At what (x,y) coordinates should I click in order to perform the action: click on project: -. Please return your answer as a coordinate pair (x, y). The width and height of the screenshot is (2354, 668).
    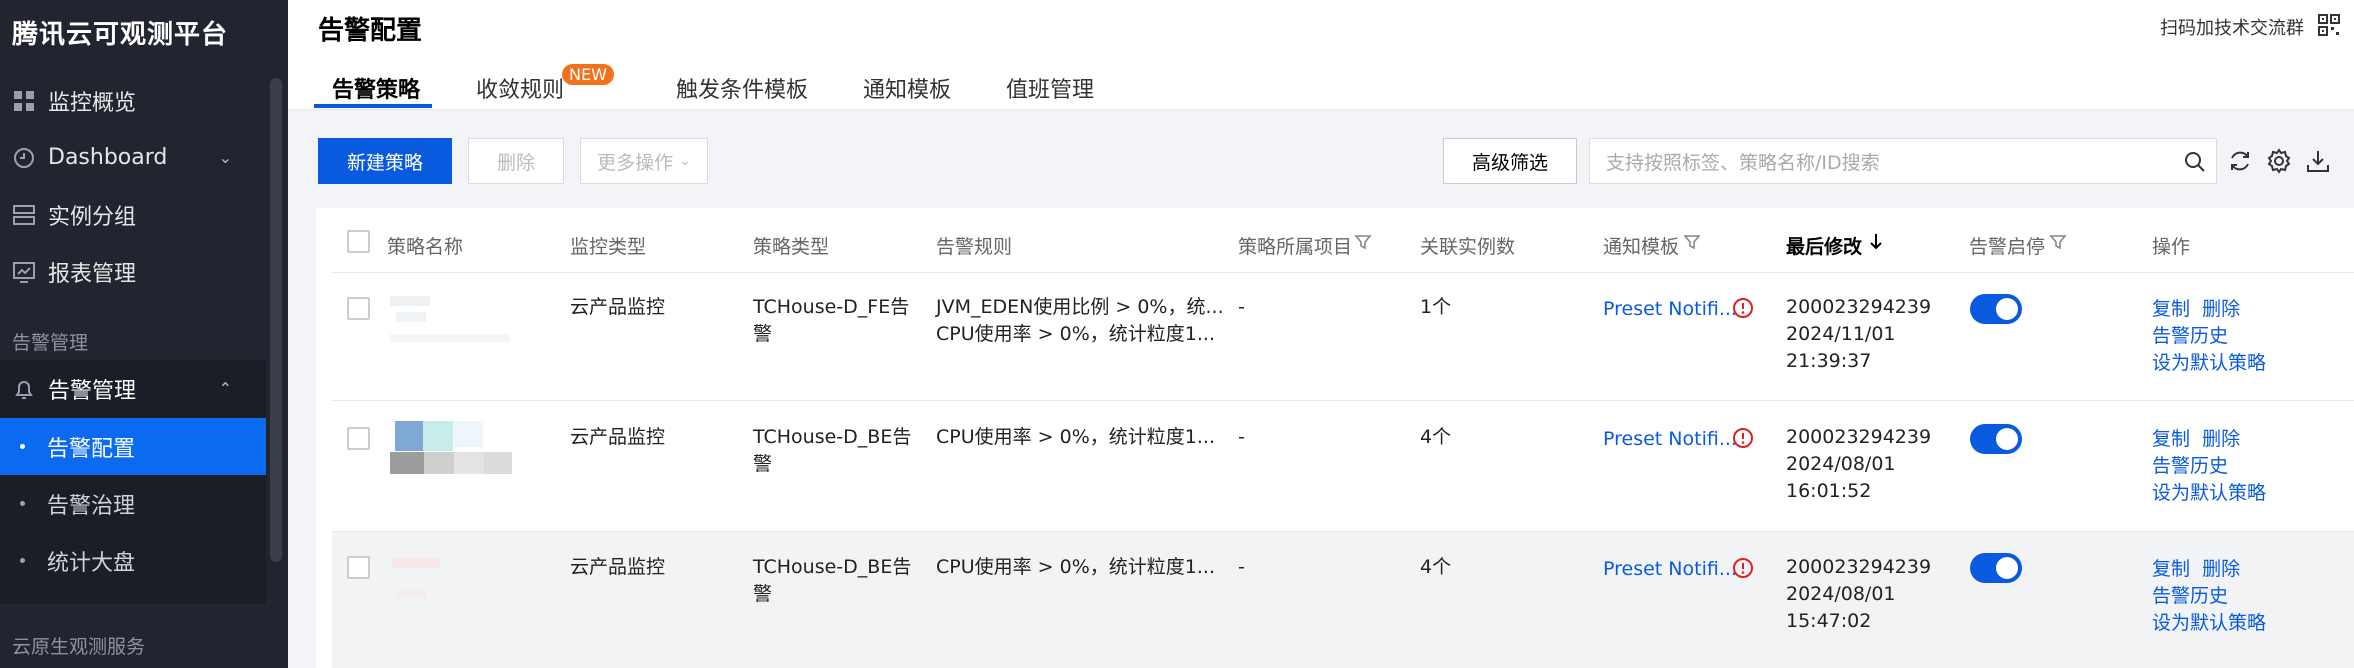
    Looking at the image, I should click on (1241, 567).